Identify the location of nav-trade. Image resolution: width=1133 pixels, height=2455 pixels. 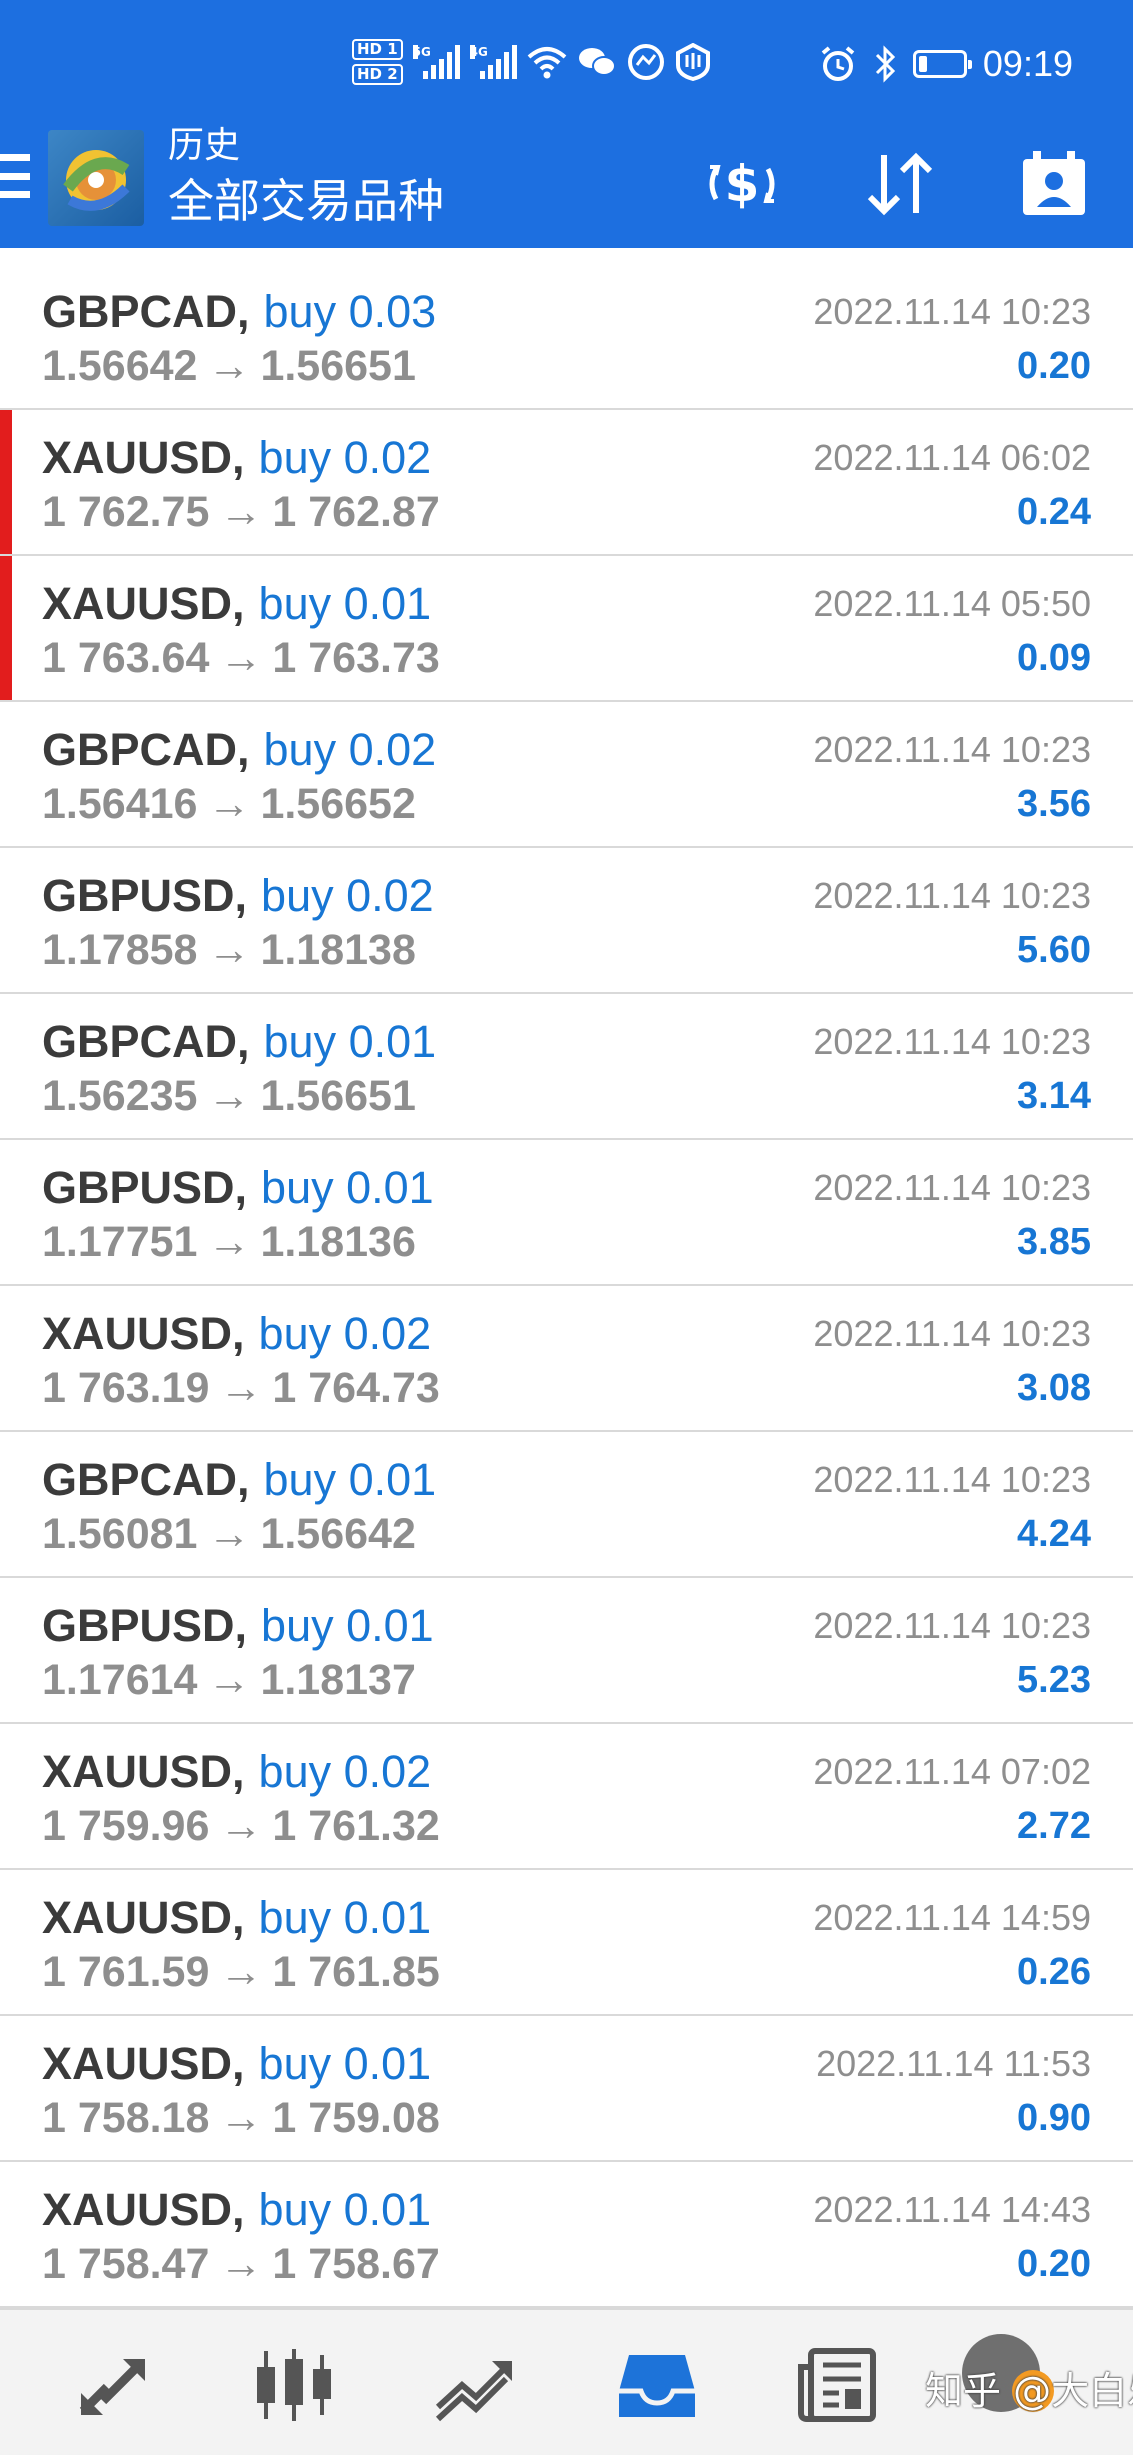
(475, 2385).